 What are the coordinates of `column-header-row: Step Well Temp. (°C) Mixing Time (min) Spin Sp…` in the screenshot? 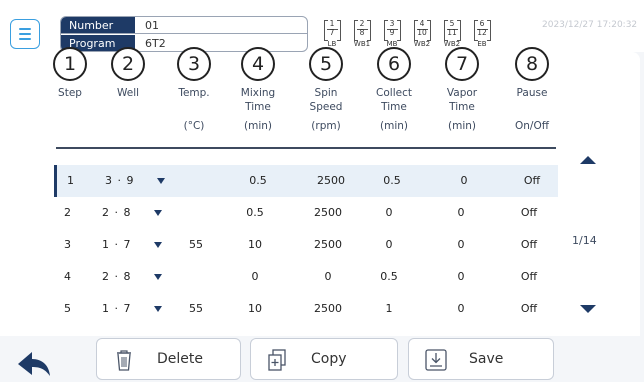 It's located at (322, 113).